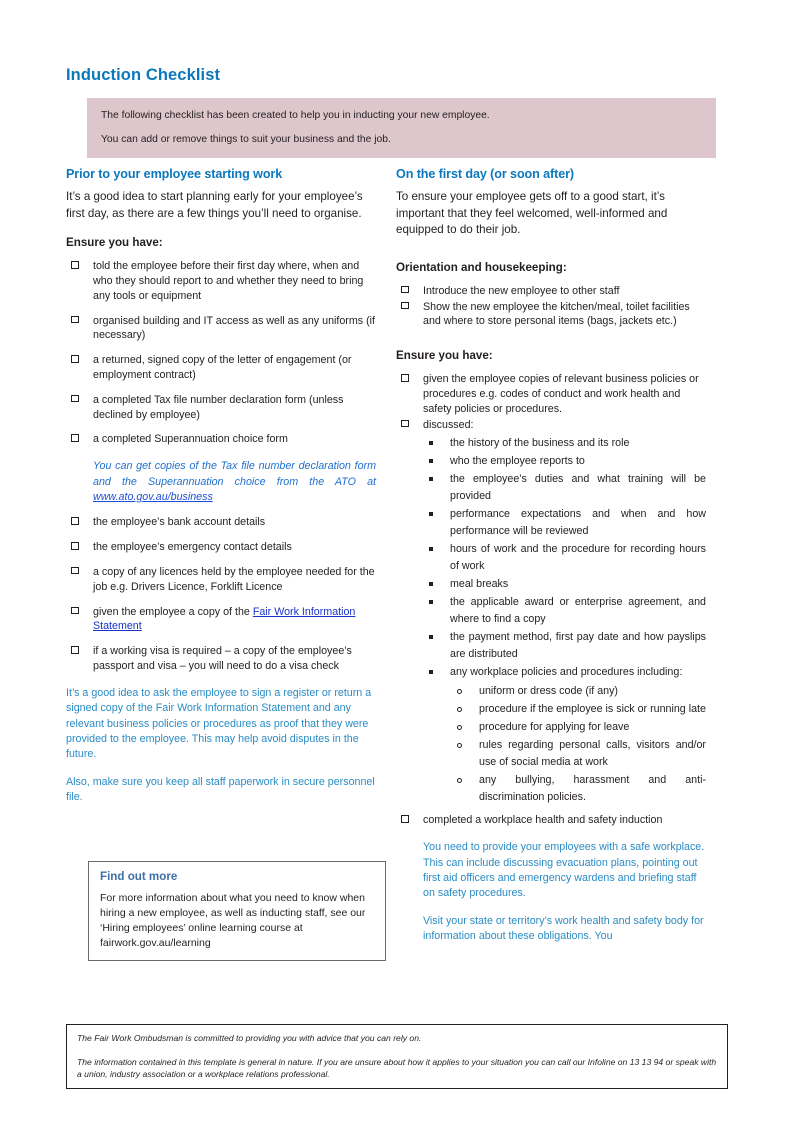  Describe the element at coordinates (485, 174) in the screenshot. I see `right-column-heading: On the first day (or soon after)` at that location.